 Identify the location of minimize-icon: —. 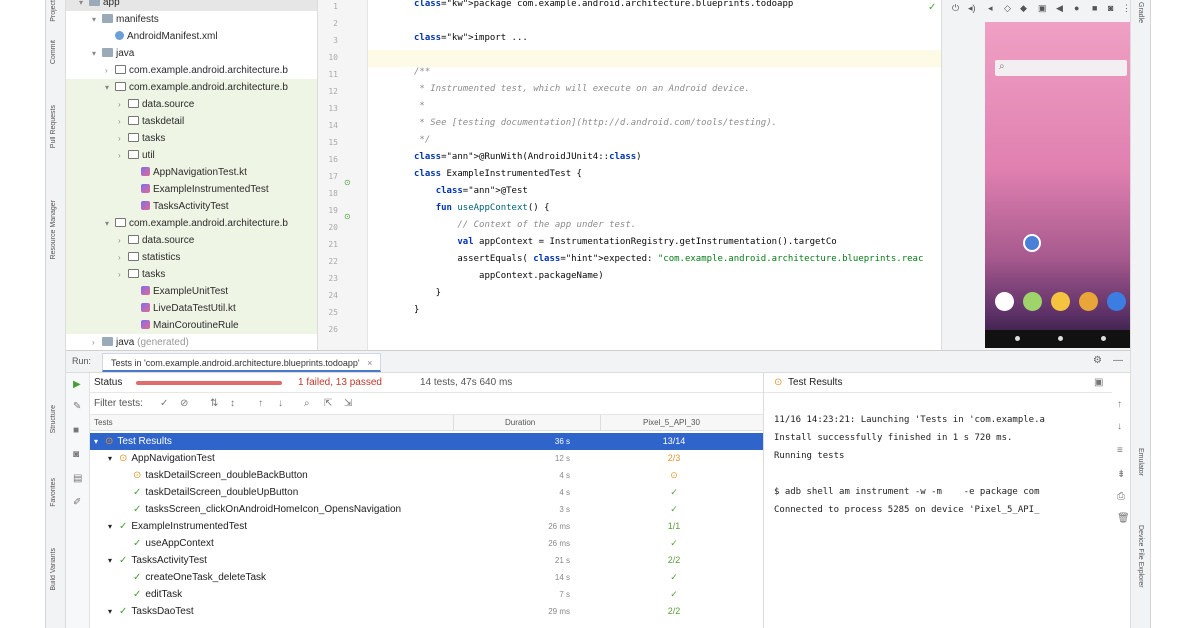
(1118, 360).